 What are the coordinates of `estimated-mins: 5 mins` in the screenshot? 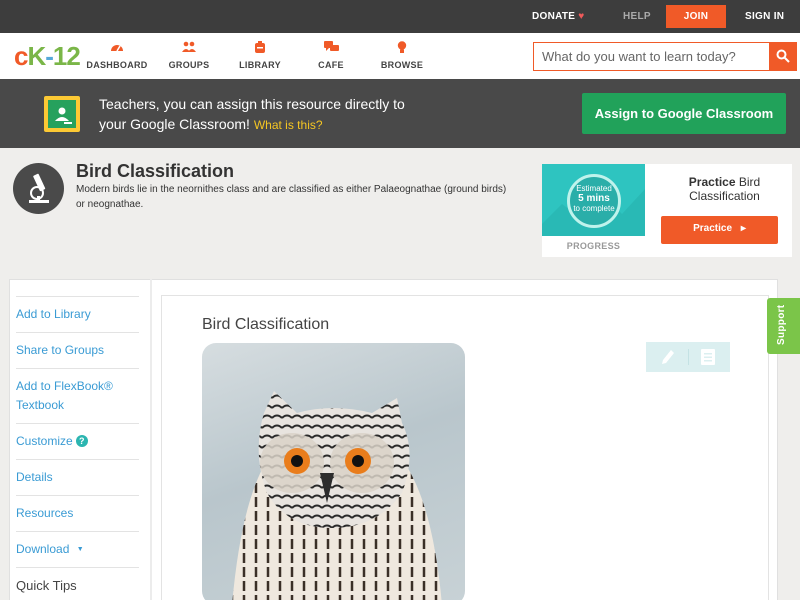 It's located at (594, 198).